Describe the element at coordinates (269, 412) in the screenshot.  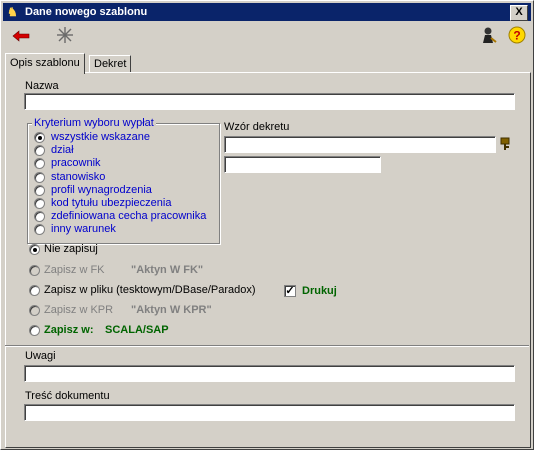
I see `tresc-input` at that location.